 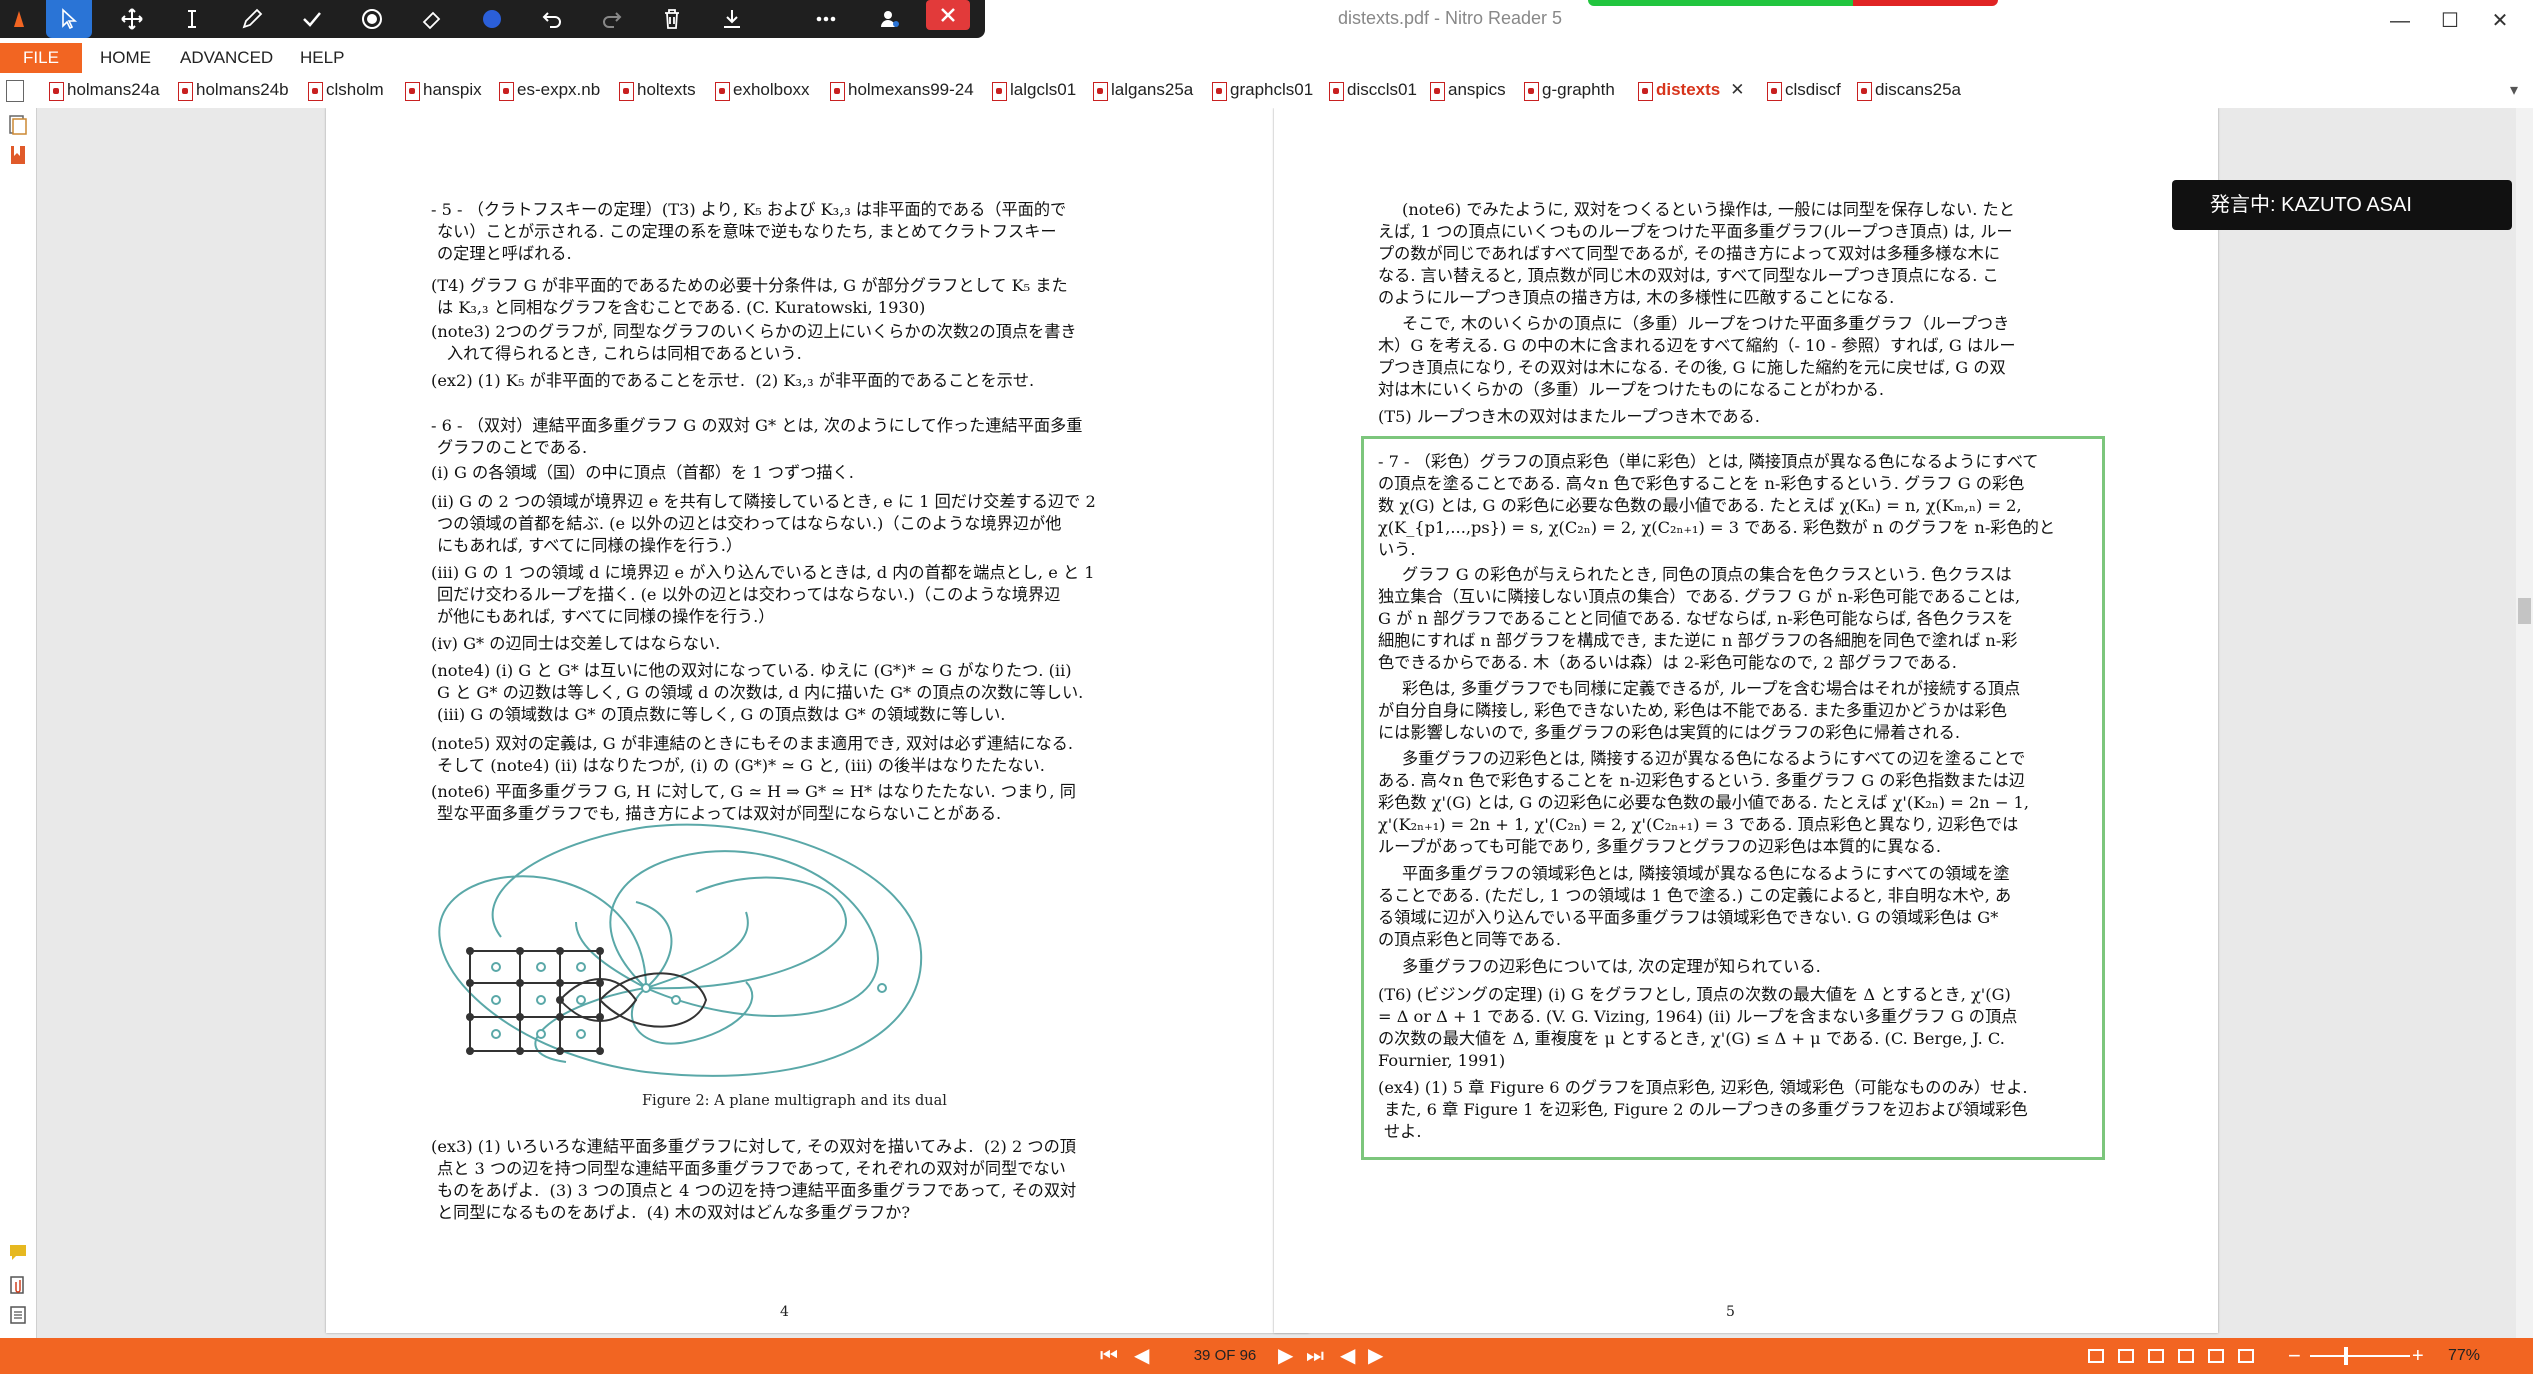 I want to click on delete-button, so click(x=672, y=19).